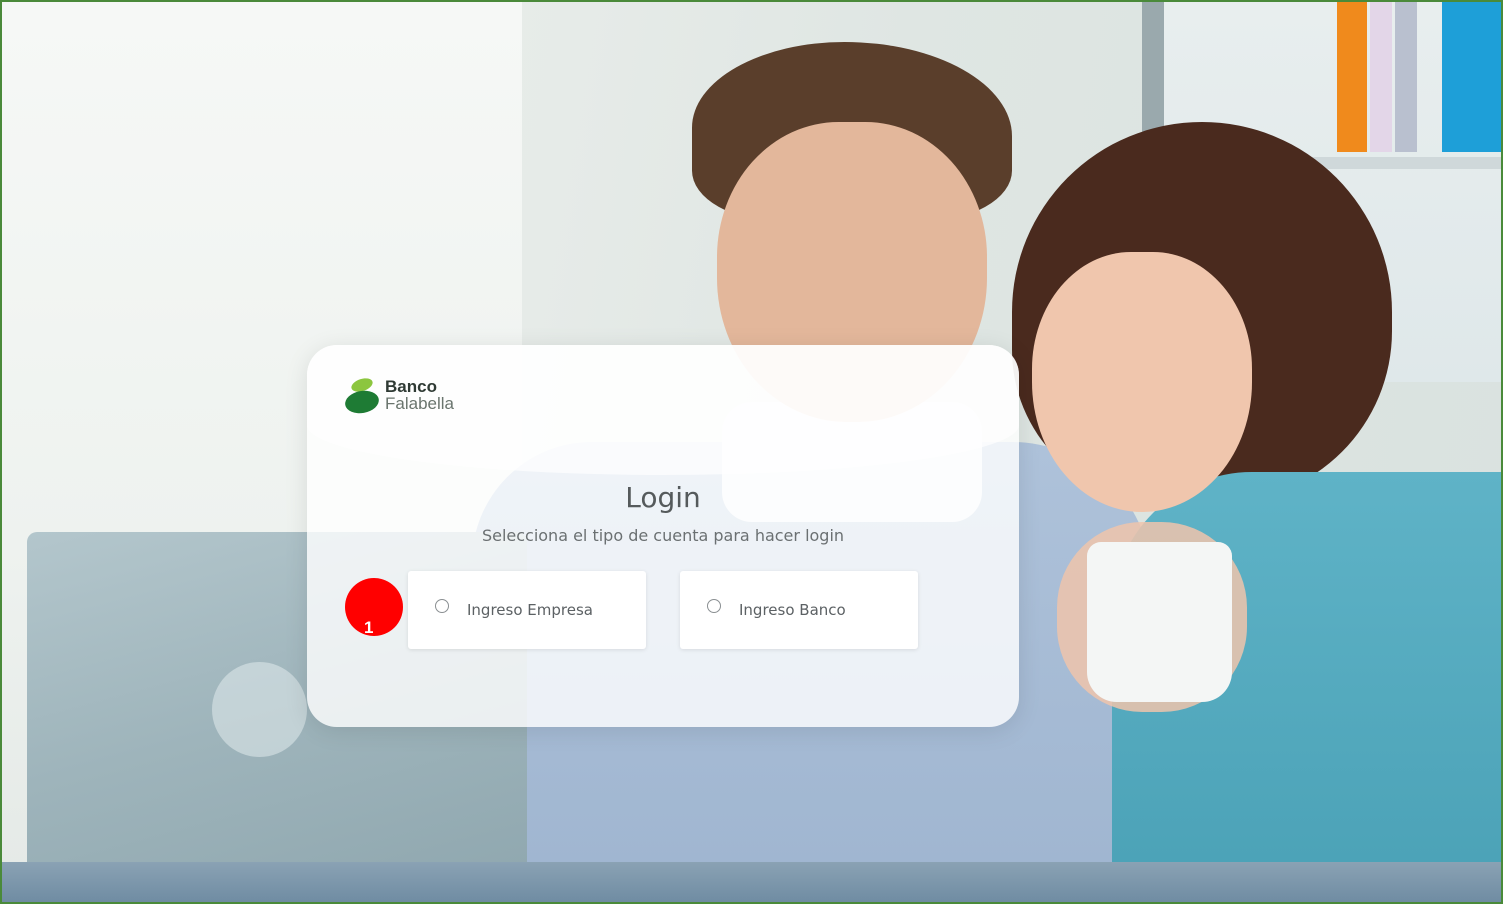 This screenshot has width=1503, height=904. I want to click on ingreso-empresa-option: Ingreso Empresa, so click(527, 610).